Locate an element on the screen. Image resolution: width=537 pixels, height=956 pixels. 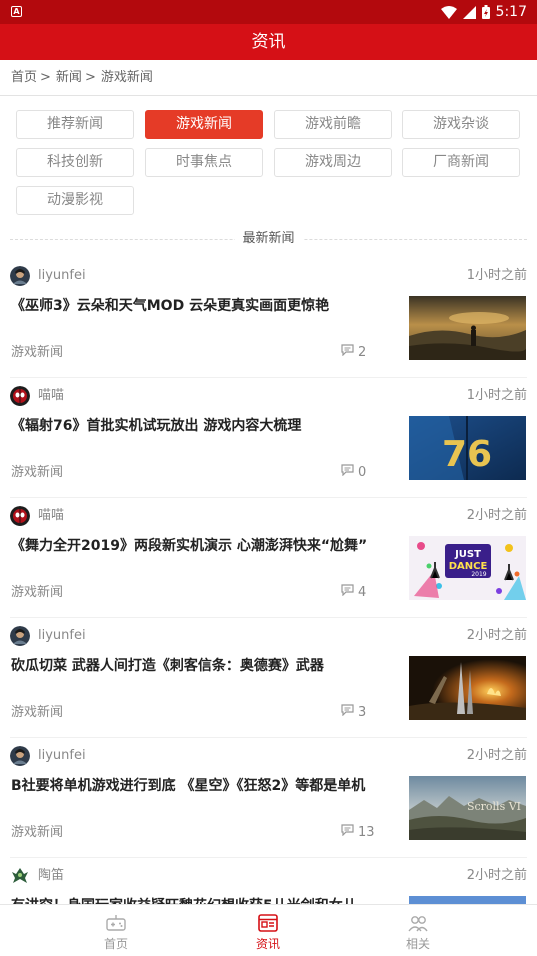
breadcrumb-news: 新闻 is located at coordinates (69, 77).